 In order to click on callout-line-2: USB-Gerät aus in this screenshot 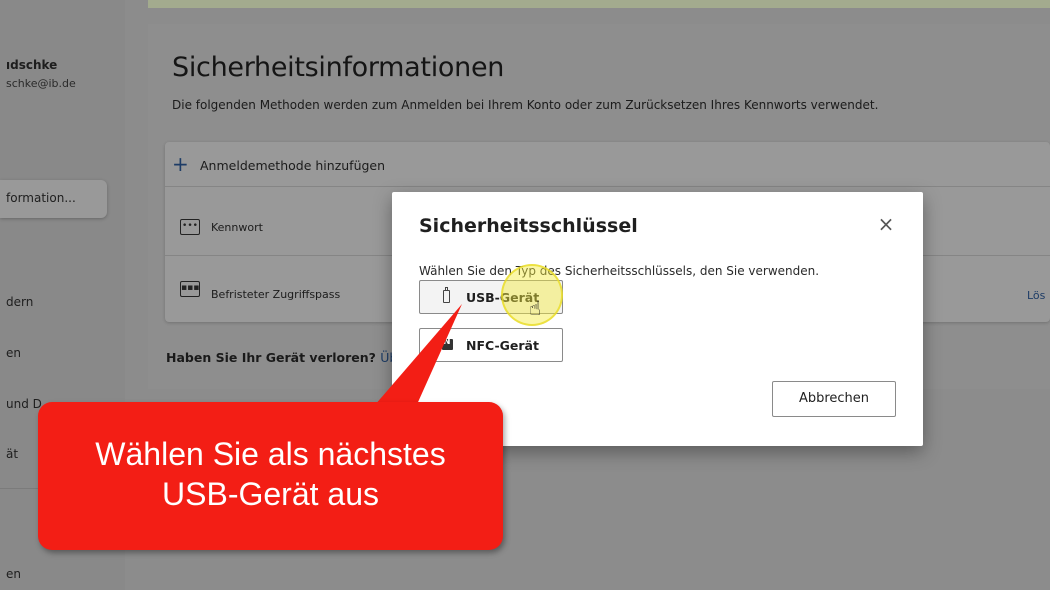, I will do `click(270, 494)`.